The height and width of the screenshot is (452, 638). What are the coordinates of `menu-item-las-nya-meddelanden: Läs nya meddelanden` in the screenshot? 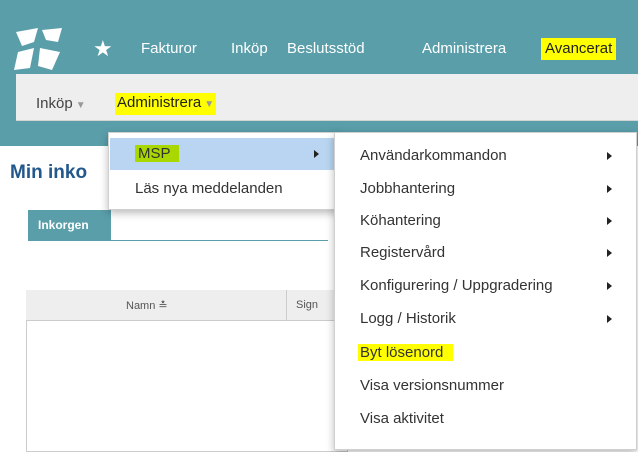 It's located at (224, 189).